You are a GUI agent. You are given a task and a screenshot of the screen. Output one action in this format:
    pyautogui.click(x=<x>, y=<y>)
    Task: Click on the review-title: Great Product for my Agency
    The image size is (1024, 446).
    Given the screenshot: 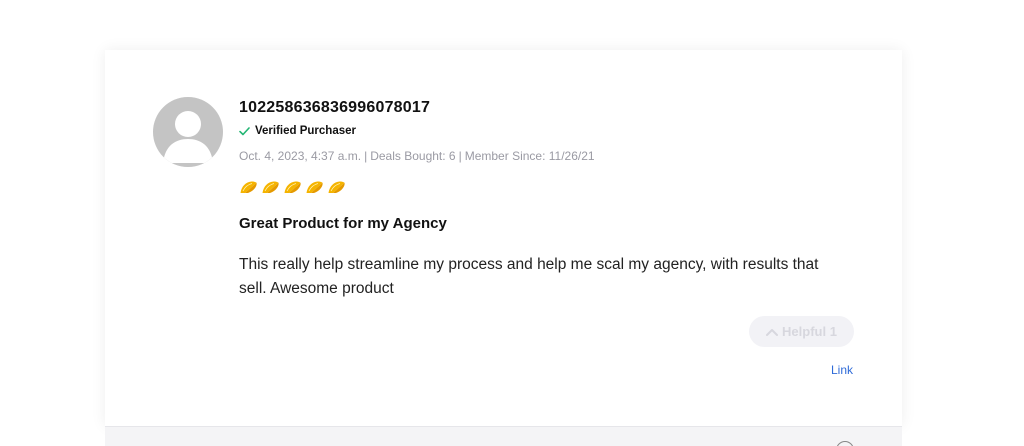 What is the action you would take?
    pyautogui.click(x=343, y=223)
    